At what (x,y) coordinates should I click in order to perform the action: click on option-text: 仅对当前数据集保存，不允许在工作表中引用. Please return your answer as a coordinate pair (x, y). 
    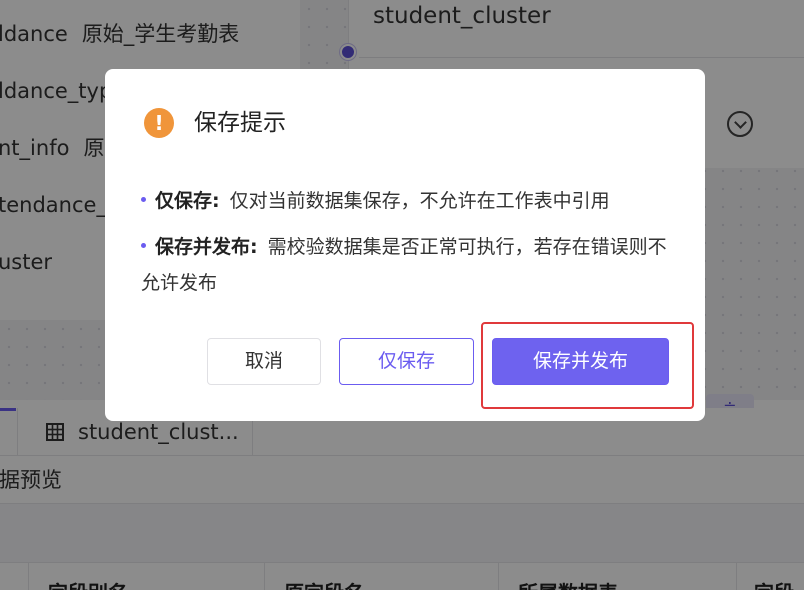
    Looking at the image, I should click on (419, 201).